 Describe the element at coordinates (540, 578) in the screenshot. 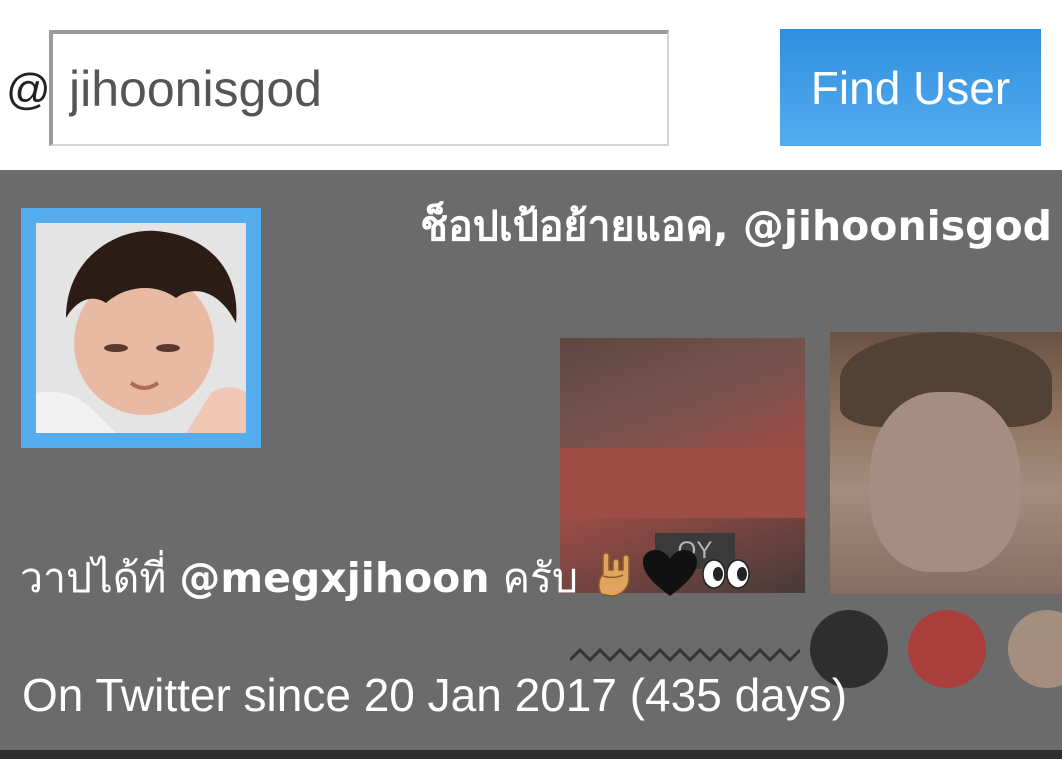

I see `bio-text-after: ครับ` at that location.